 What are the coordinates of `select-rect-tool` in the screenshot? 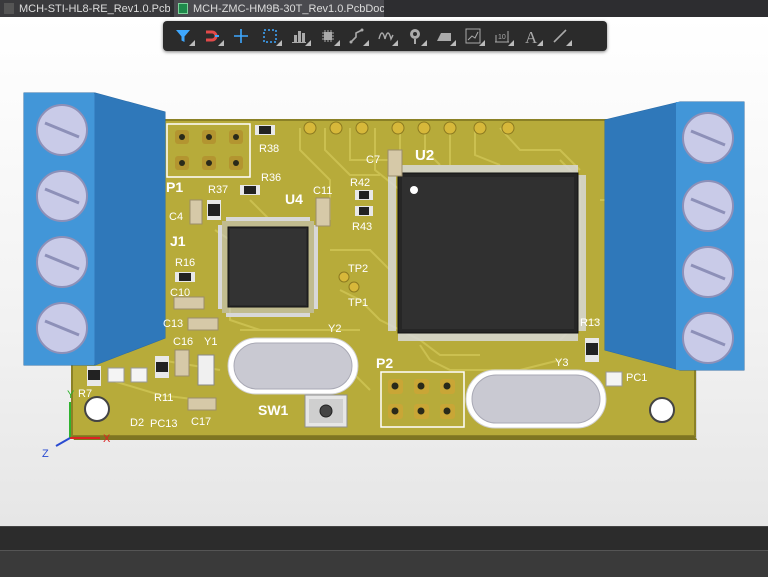 It's located at (270, 36).